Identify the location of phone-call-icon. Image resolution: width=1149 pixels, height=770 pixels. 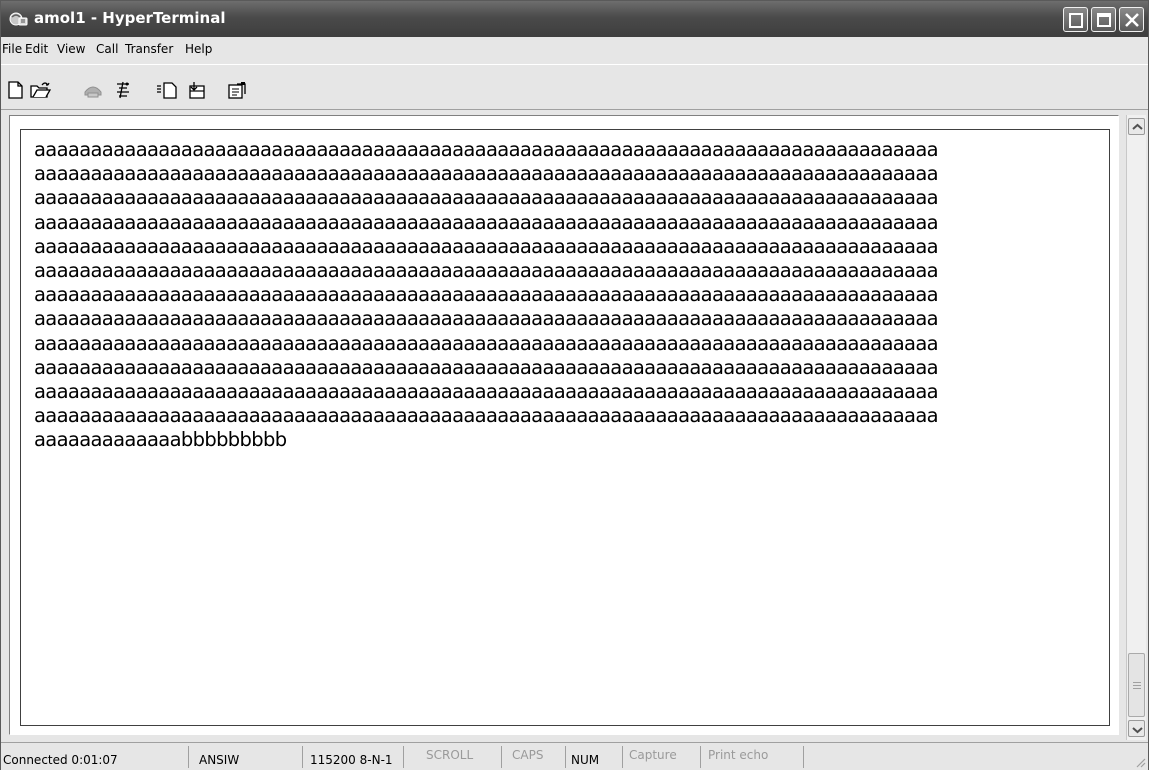
(93, 90).